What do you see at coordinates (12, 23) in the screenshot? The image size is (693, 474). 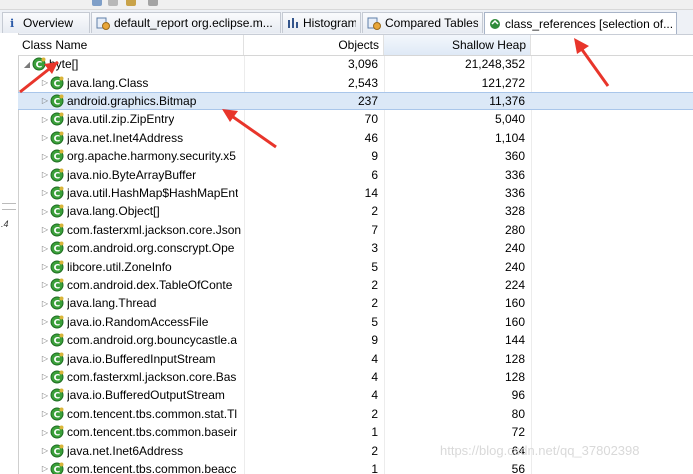 I see `svg-text: i` at bounding box center [12, 23].